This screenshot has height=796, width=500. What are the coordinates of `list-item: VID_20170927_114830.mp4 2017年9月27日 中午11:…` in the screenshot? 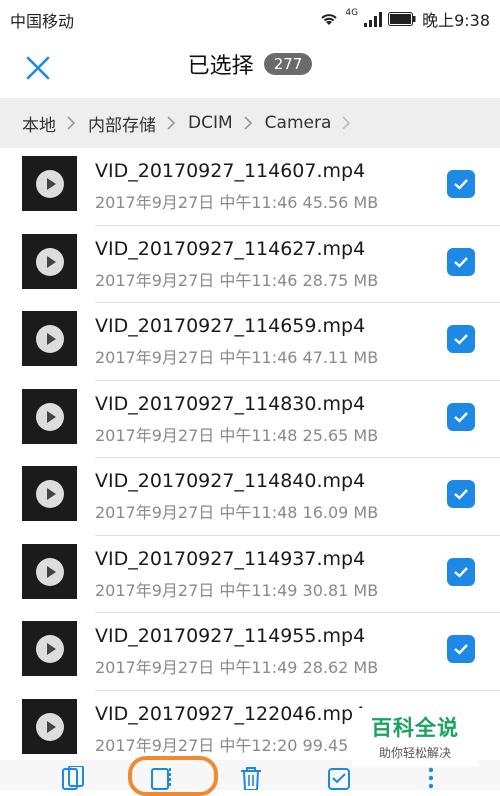 It's located at (250, 419).